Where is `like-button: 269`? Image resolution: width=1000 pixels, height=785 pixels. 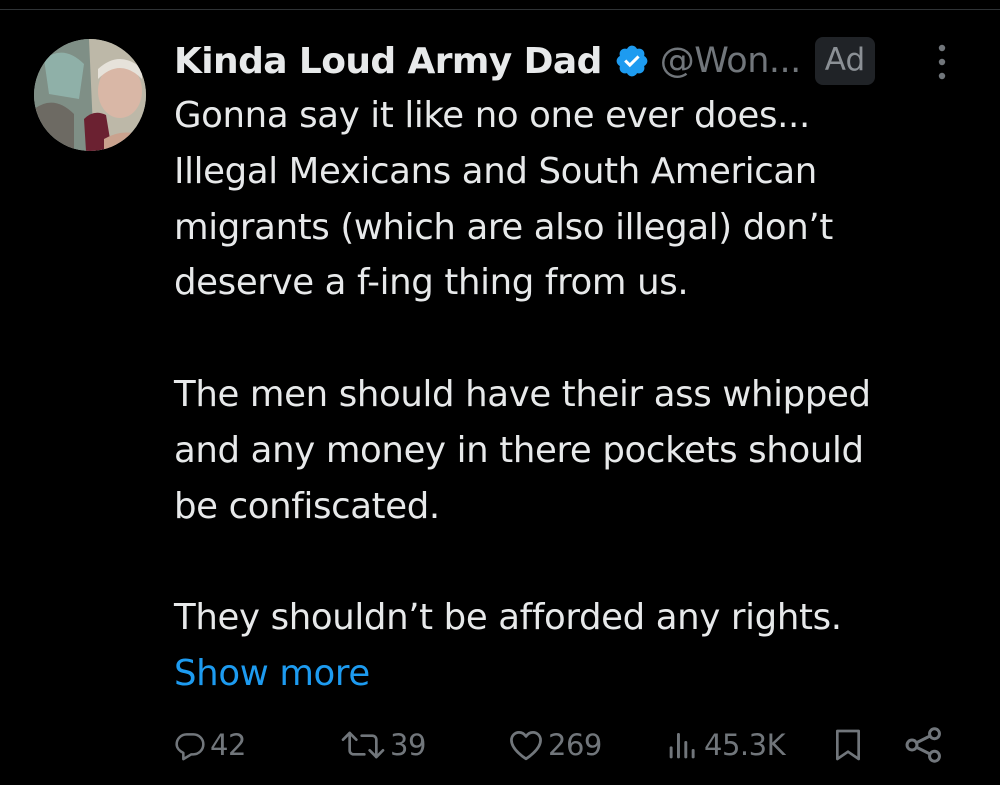
like-button: 269 is located at coordinates (555, 745).